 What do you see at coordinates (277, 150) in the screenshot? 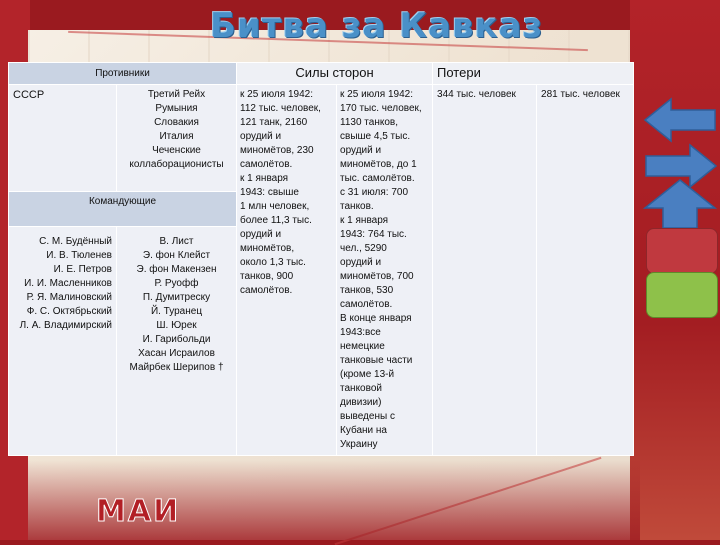
I see `forces-line: миномётов, 230` at bounding box center [277, 150].